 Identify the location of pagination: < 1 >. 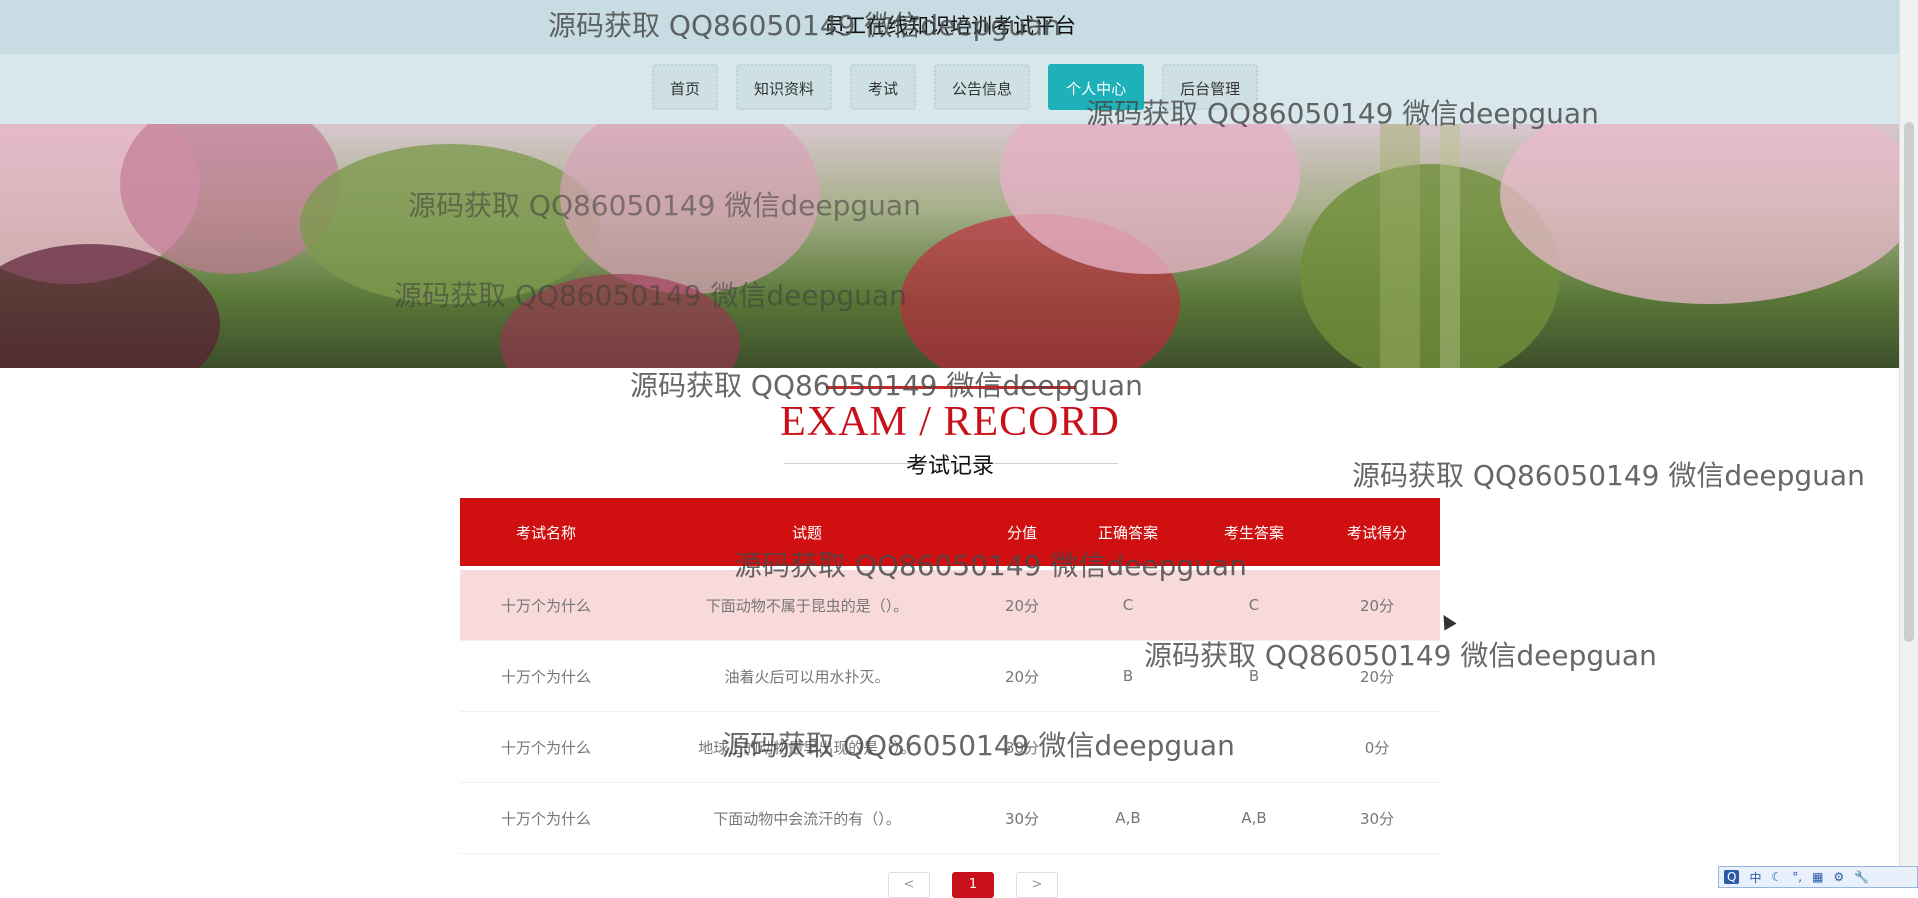
(984, 885).